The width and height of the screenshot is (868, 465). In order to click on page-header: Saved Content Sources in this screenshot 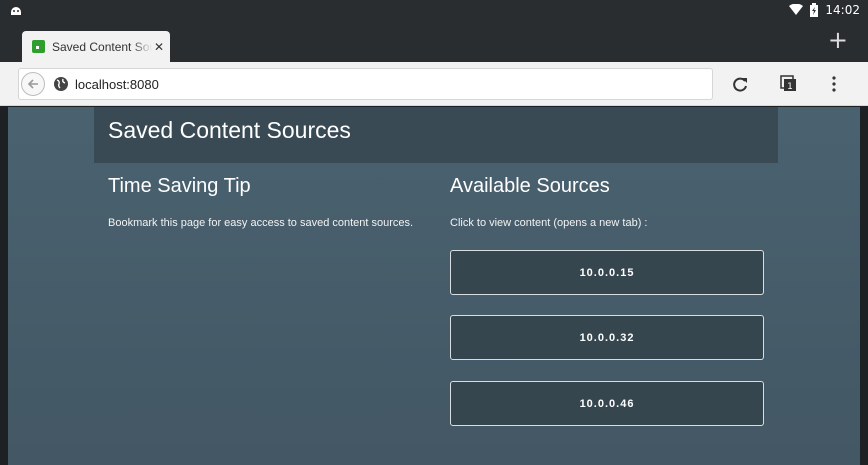, I will do `click(436, 135)`.